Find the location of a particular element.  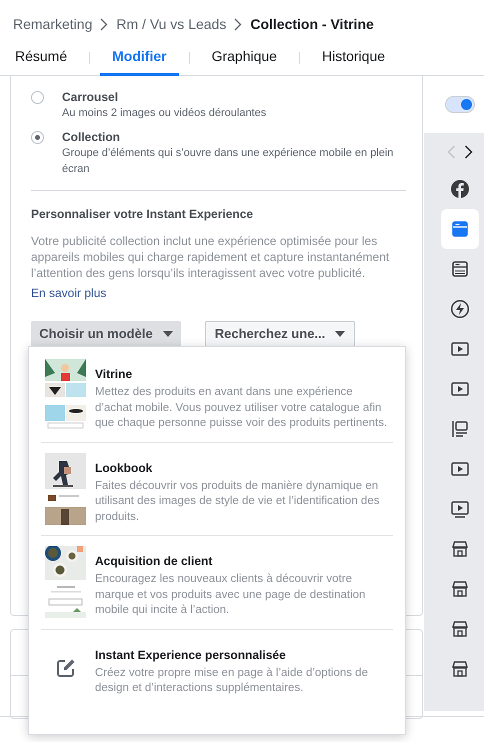

section-heading: Personnaliser votre Instant Experience is located at coordinates (142, 214).